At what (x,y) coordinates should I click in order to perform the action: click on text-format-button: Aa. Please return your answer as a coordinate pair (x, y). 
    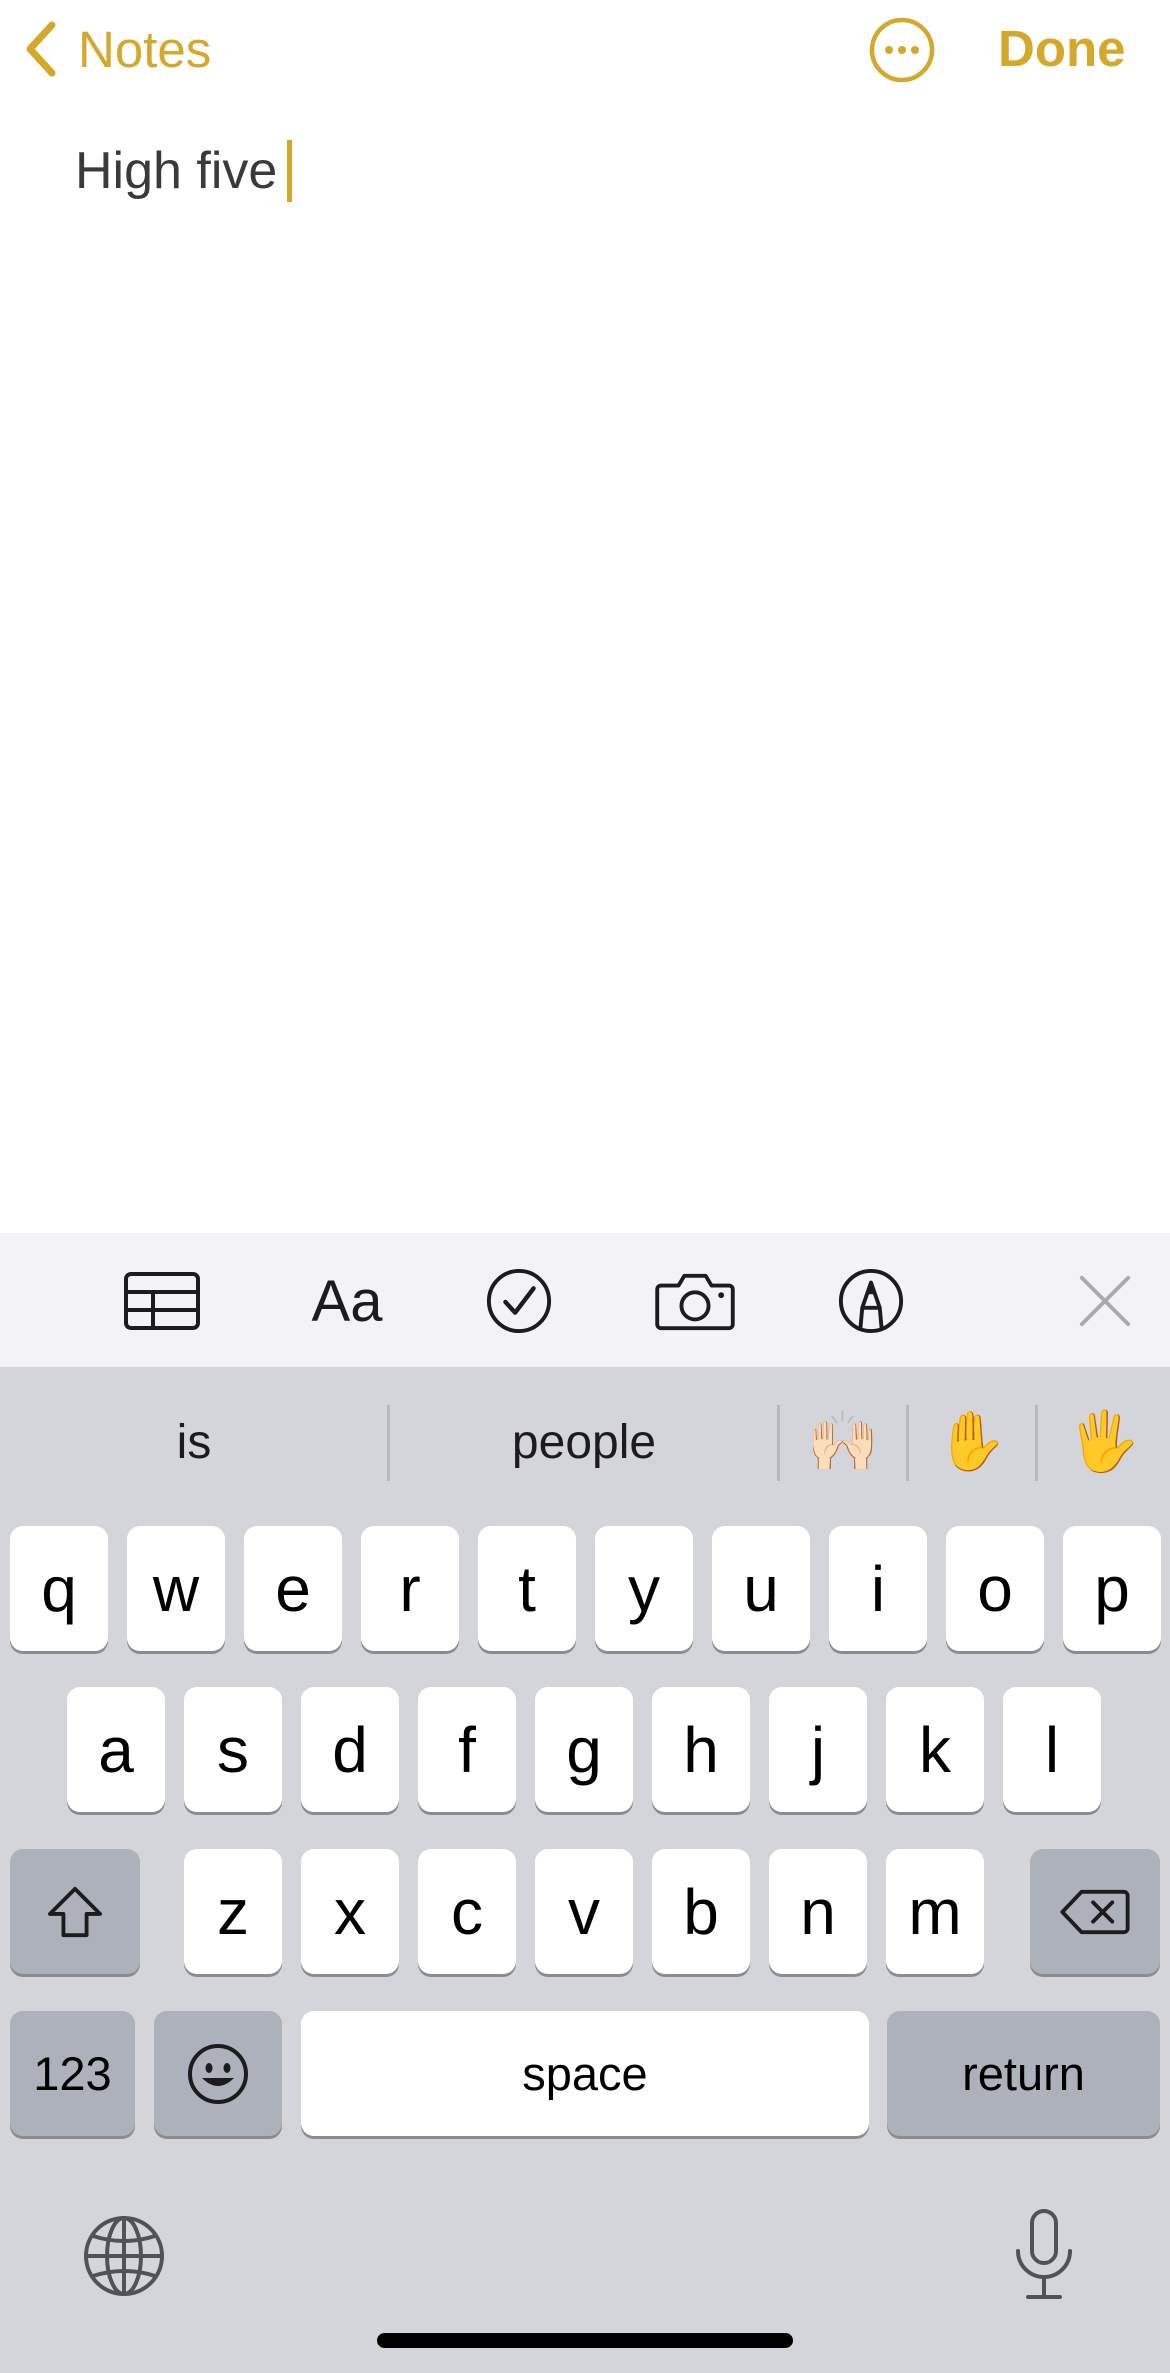
    Looking at the image, I should click on (347, 1301).